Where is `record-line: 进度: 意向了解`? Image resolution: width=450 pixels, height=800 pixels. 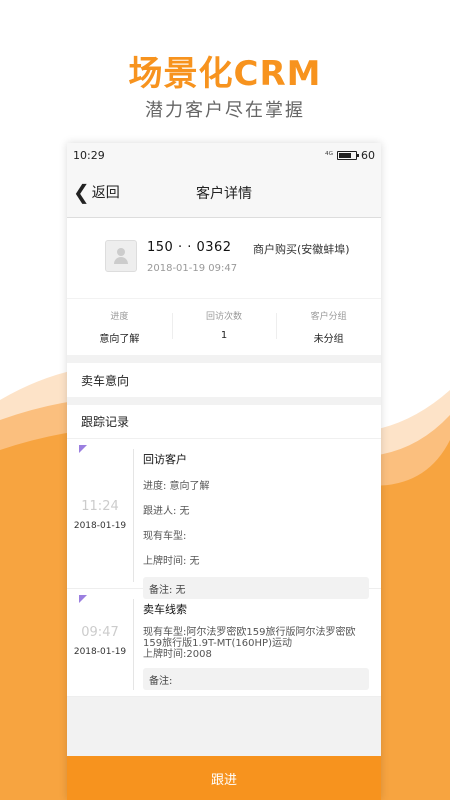 record-line: 进度: 意向了解 is located at coordinates (176, 486).